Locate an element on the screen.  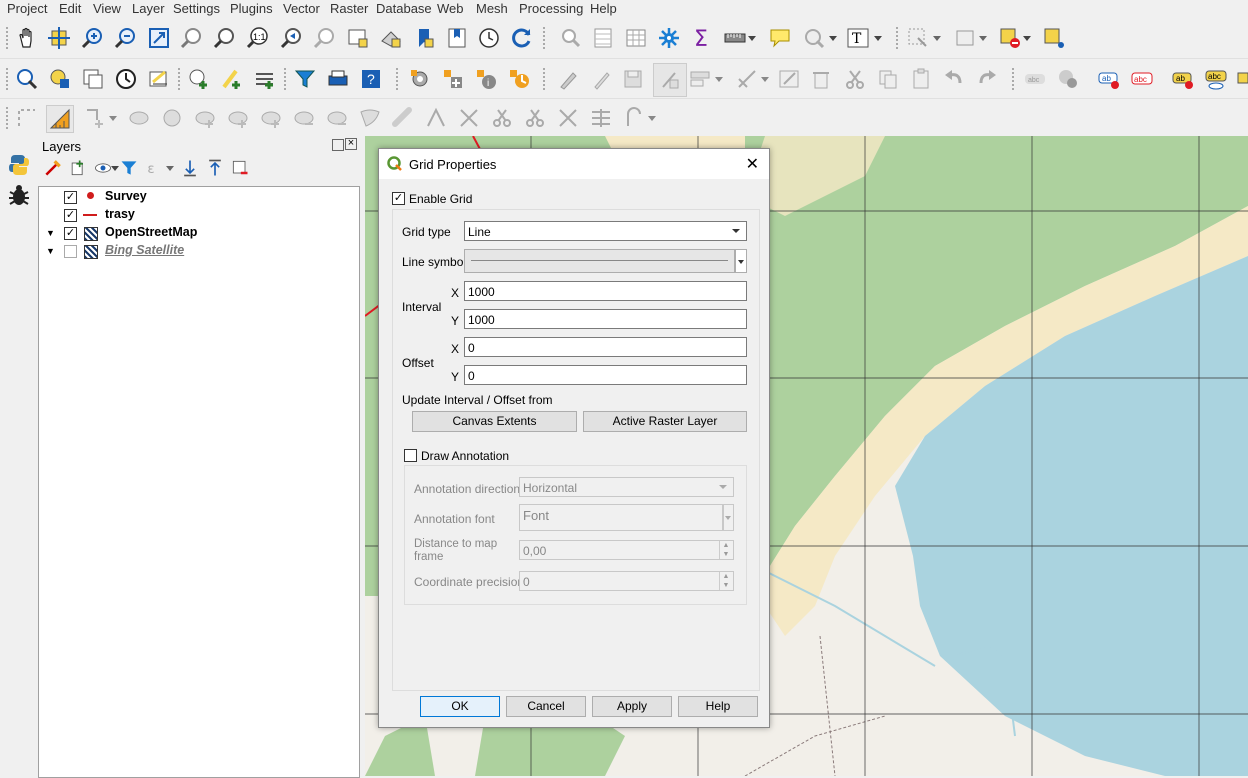
digitize-with-segment-icon is located at coordinates (670, 80).